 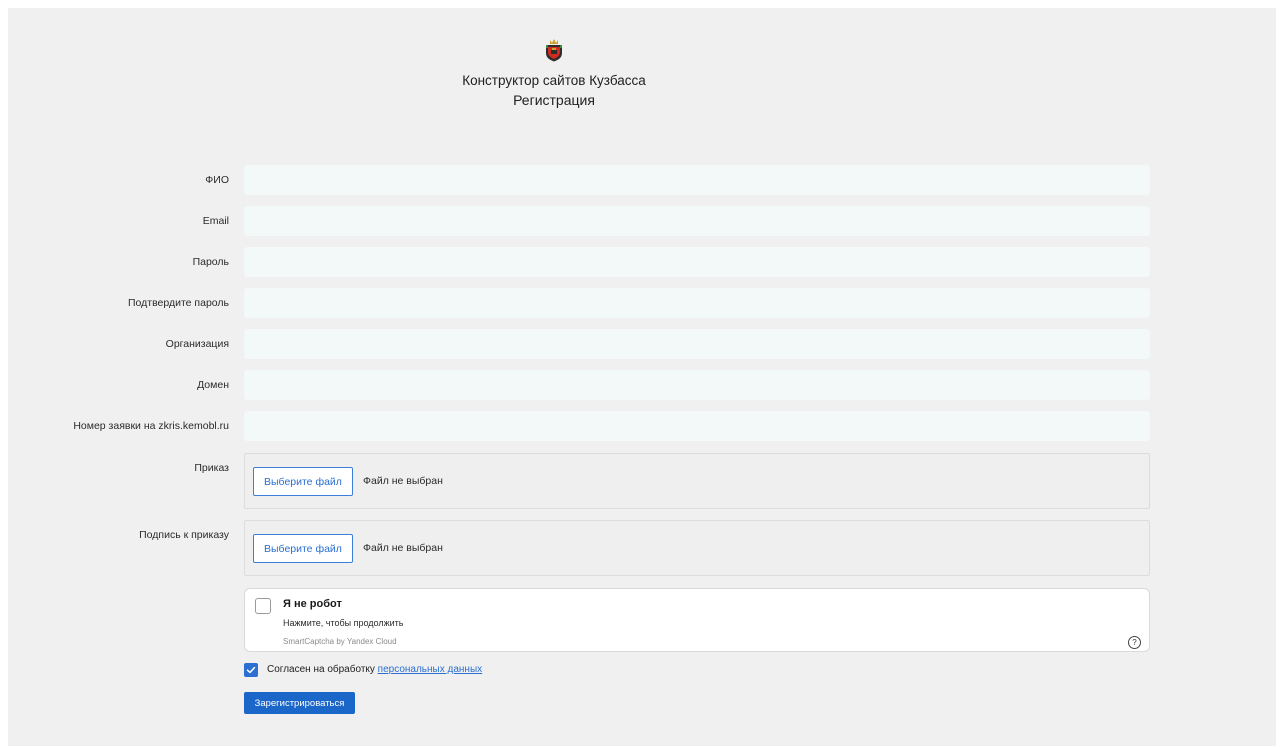 What do you see at coordinates (697, 481) in the screenshot?
I see `order-file-input: Выберите файл Файл не выбран` at bounding box center [697, 481].